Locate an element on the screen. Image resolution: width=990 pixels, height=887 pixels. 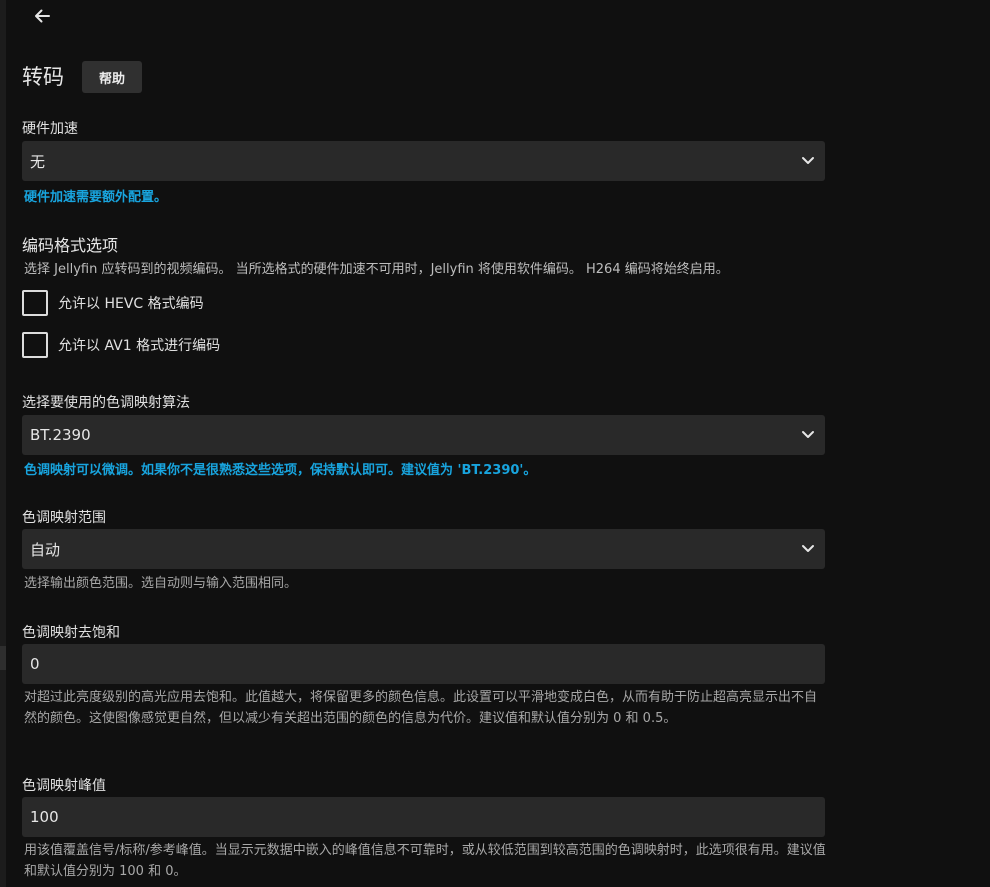
tonemap-peak-value: 100 is located at coordinates (44, 817).